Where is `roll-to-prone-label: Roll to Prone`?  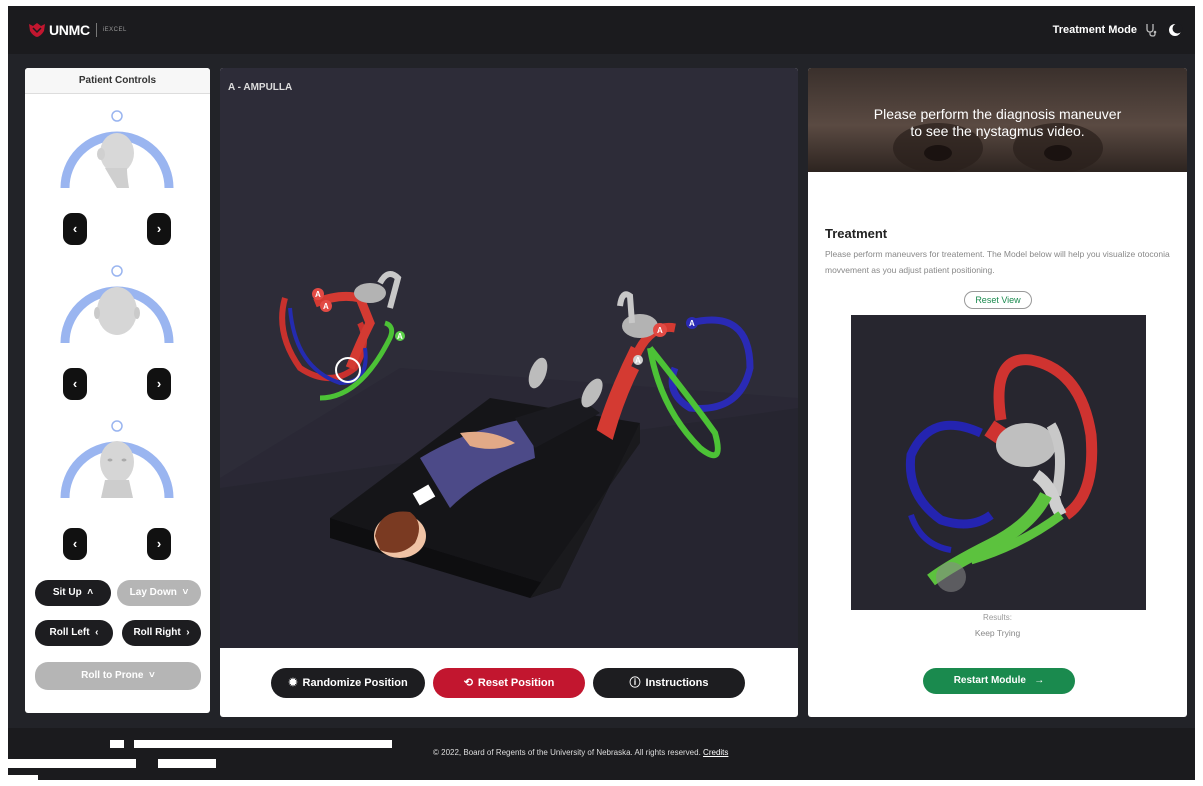 roll-to-prone-label: Roll to Prone is located at coordinates (112, 675).